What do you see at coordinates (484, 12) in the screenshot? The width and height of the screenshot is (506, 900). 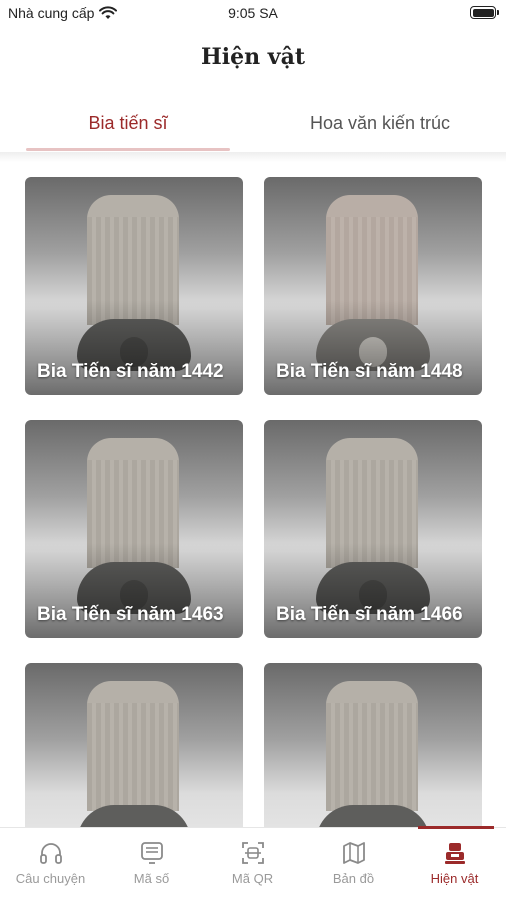 I see `battery-icon` at bounding box center [484, 12].